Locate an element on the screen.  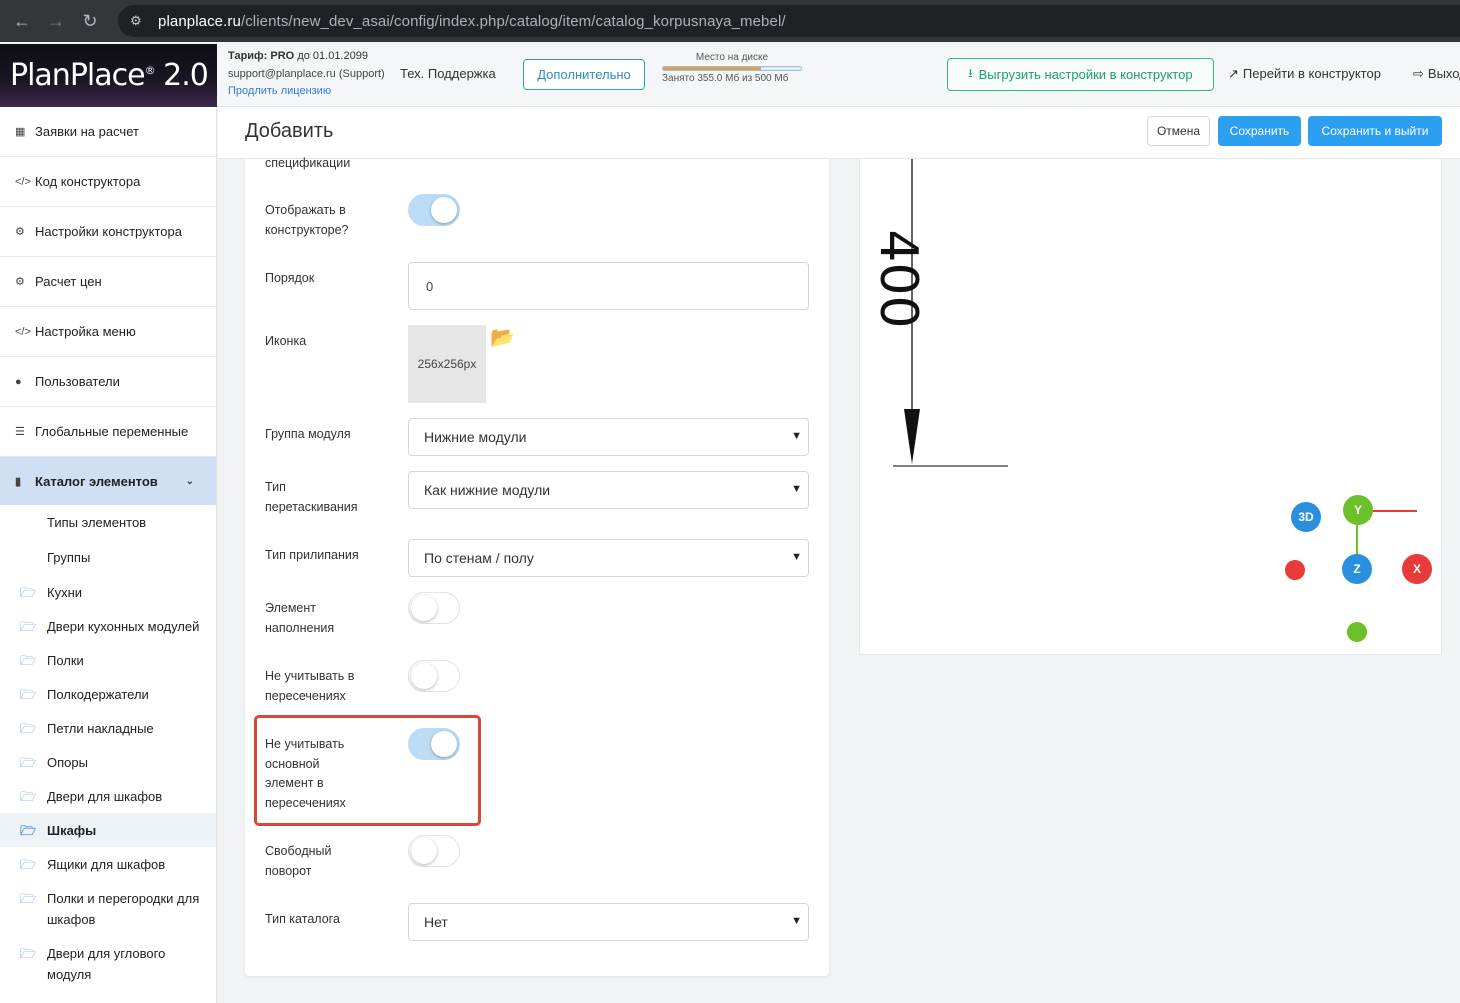
sidebar-folder-cabinet-shelves: 🗁 Полки и перегородки для шкафов is located at coordinates (108, 908).